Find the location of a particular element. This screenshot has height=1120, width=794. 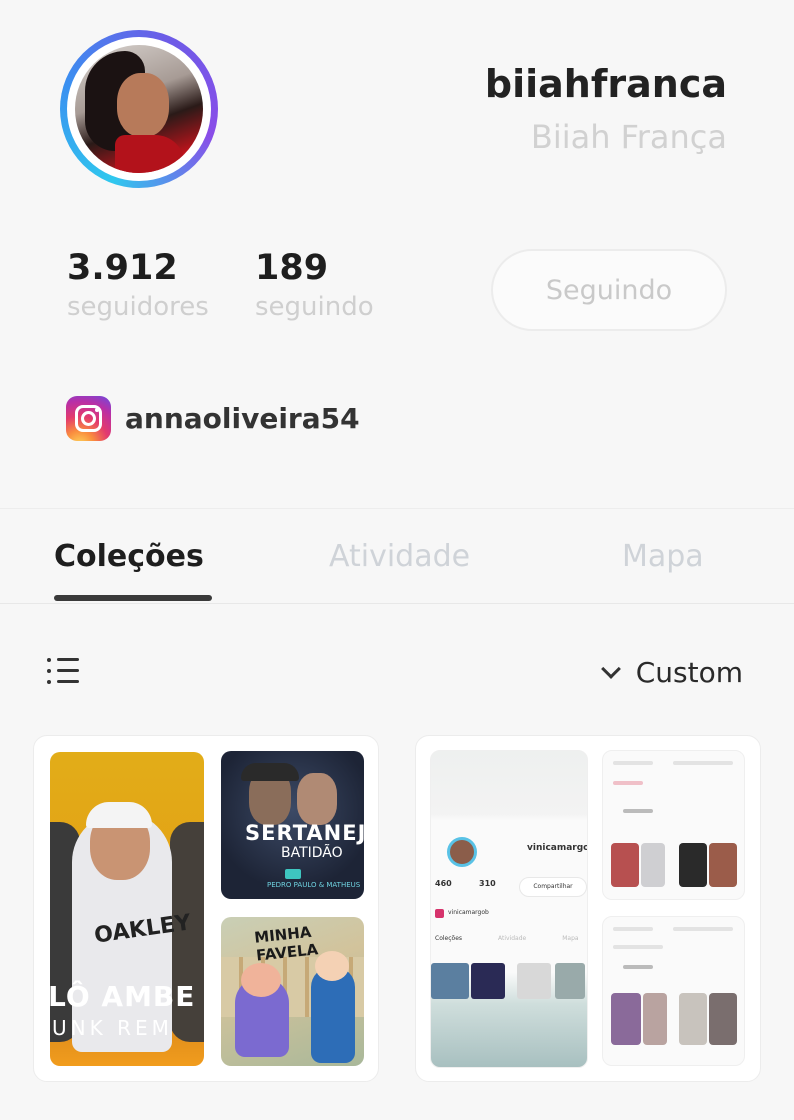

tab-colecoes: Coleções is located at coordinates (129, 556).